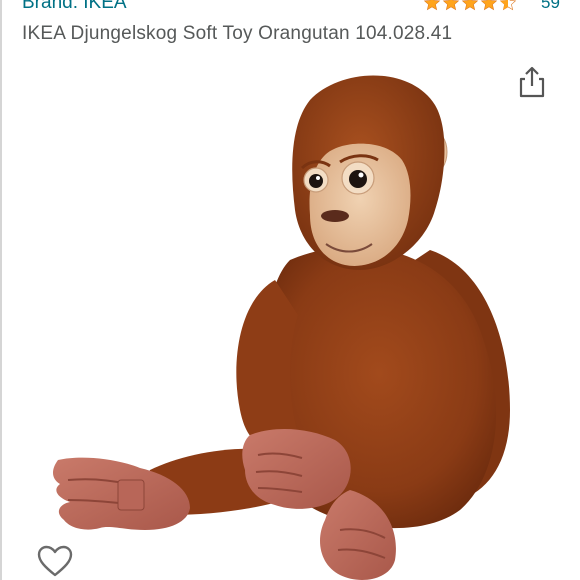  I want to click on star-half-icon, so click(508, 5).